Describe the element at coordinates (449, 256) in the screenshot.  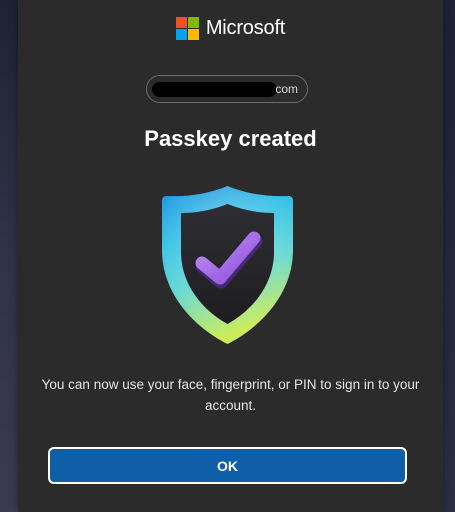
I see `background-window-right` at that location.